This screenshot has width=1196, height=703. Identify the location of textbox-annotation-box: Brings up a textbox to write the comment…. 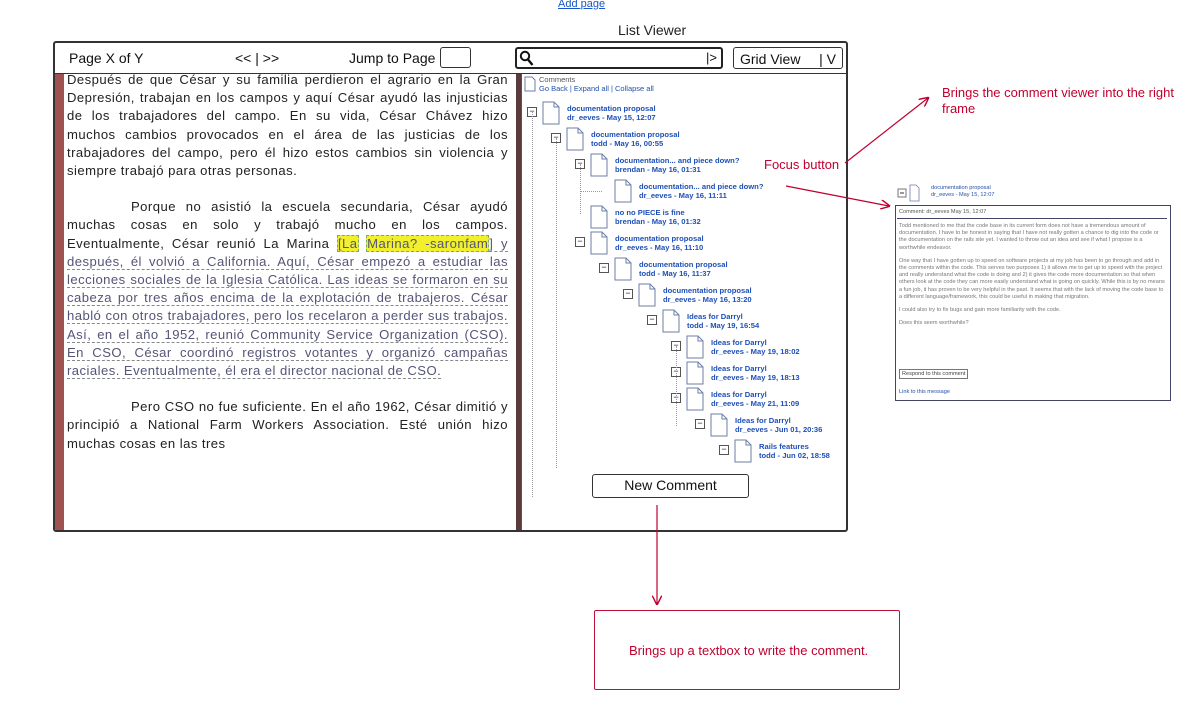
(747, 650).